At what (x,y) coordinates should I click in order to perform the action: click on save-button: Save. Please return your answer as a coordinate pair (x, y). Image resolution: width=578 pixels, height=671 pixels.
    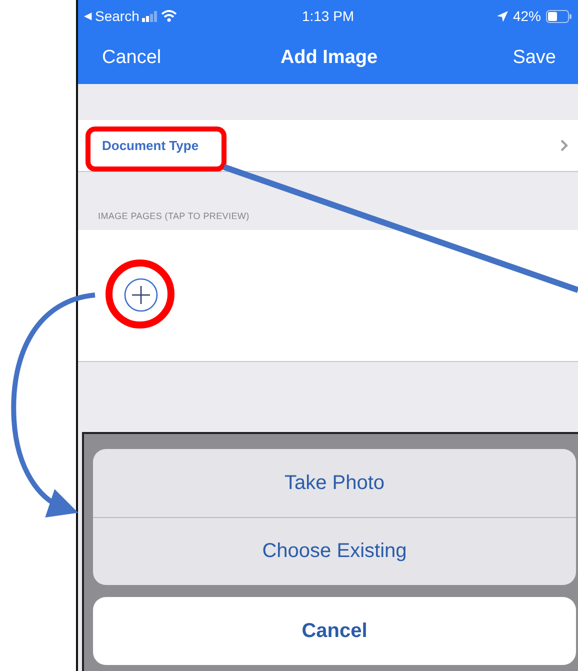
    Looking at the image, I should click on (534, 57).